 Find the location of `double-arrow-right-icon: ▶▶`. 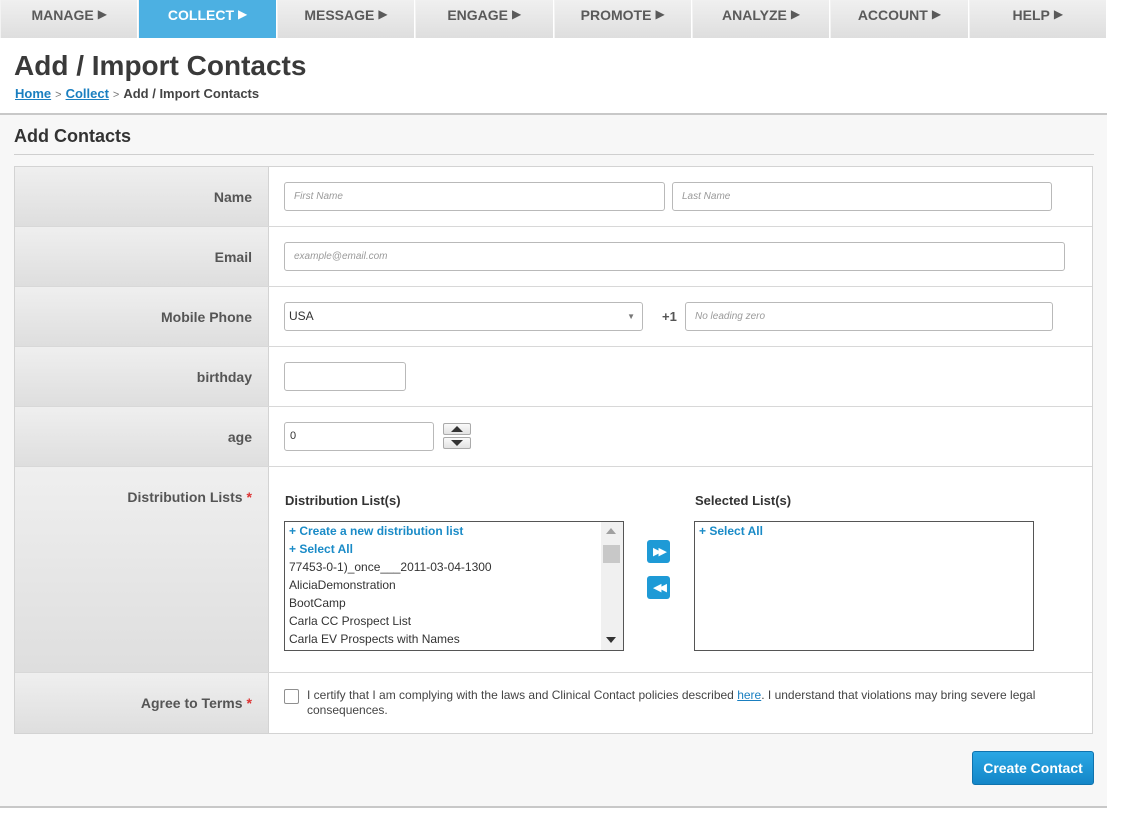

double-arrow-right-icon: ▶▶ is located at coordinates (660, 552).